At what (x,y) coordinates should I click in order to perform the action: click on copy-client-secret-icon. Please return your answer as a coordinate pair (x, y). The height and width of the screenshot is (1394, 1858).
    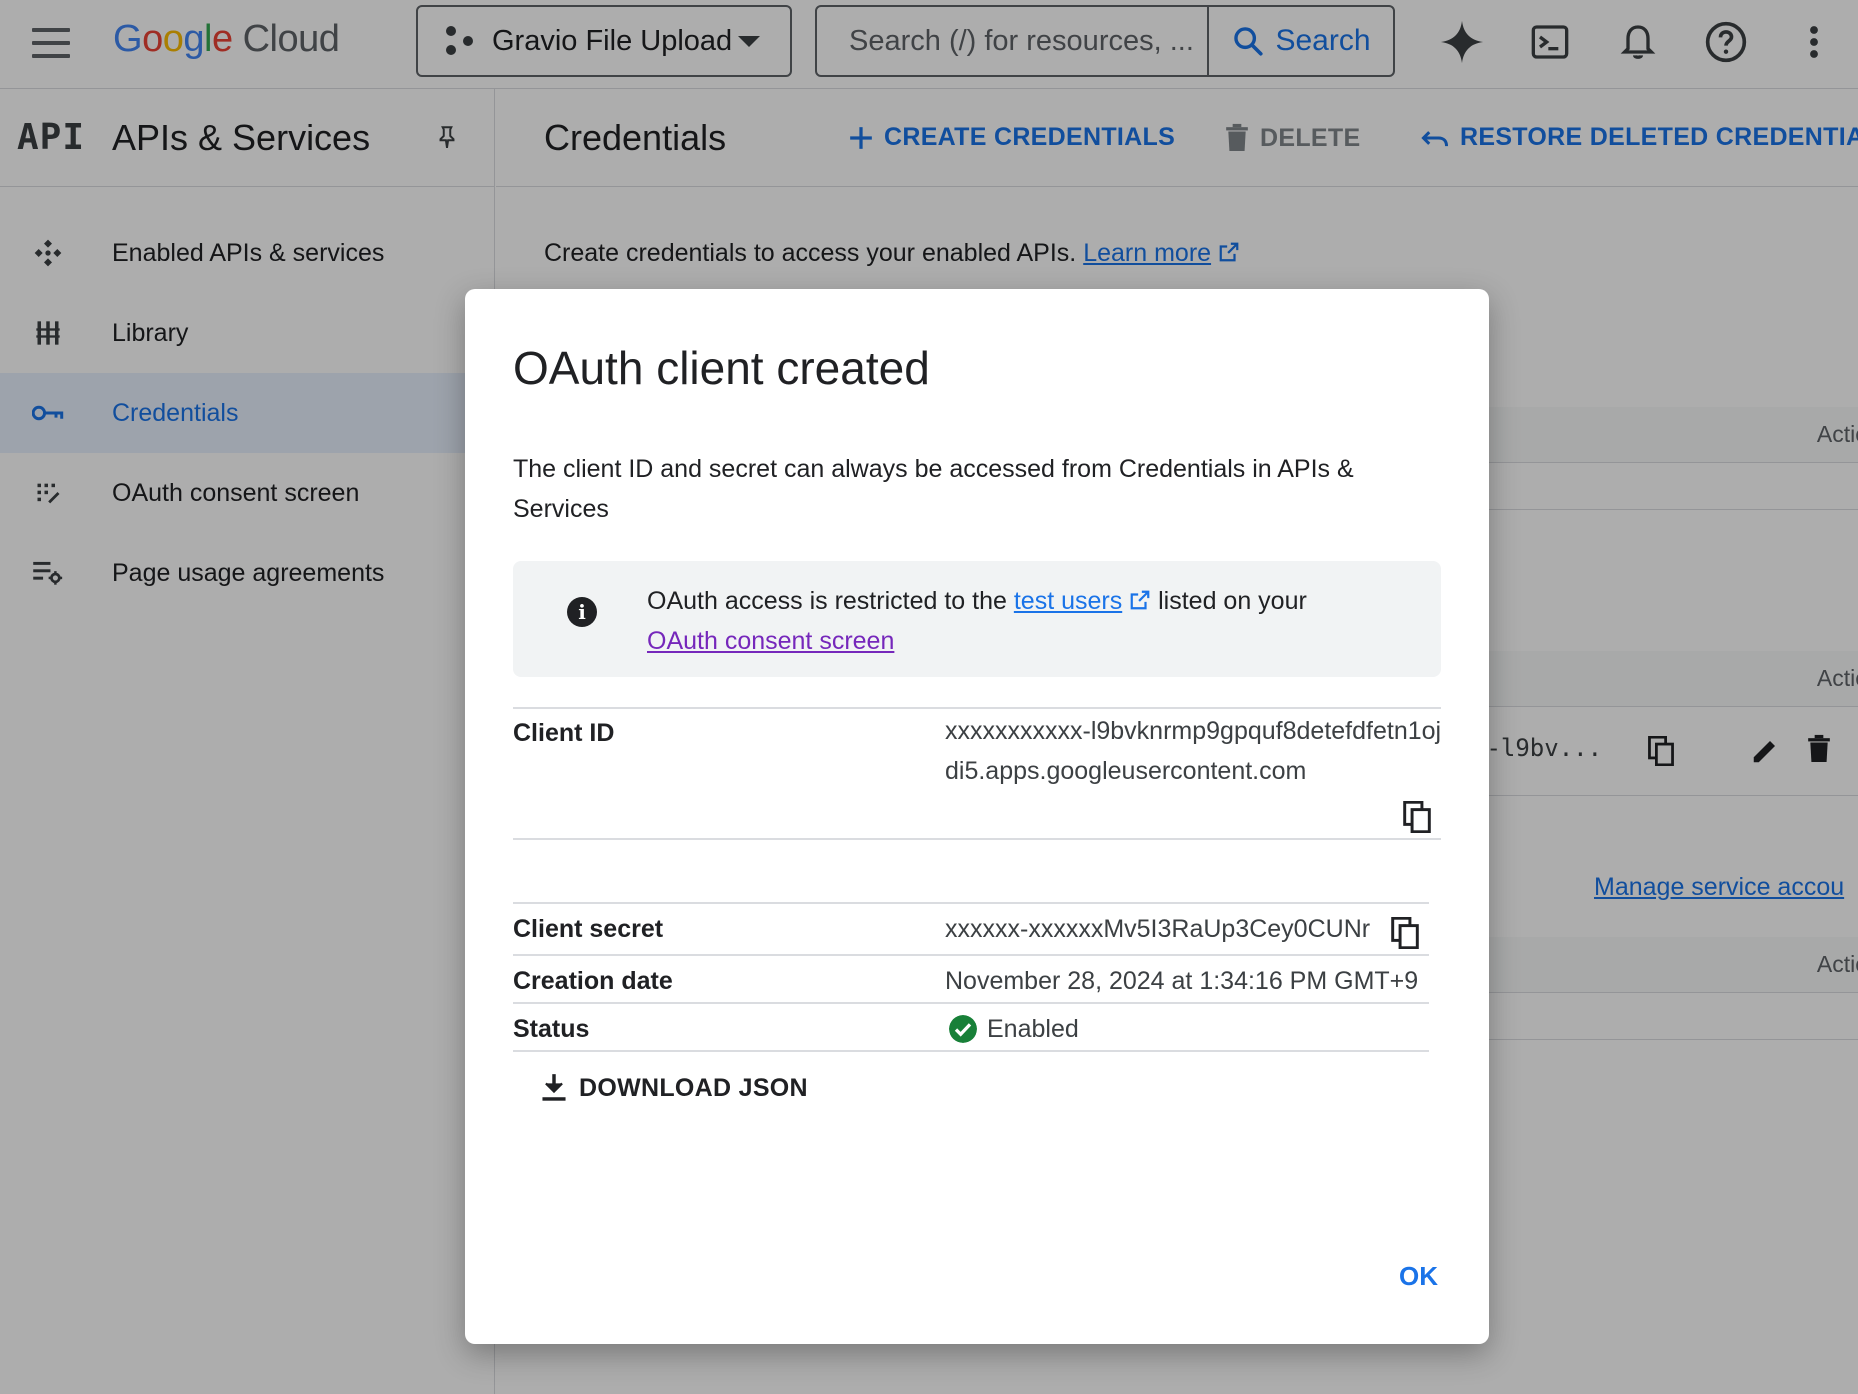
    Looking at the image, I should click on (1405, 933).